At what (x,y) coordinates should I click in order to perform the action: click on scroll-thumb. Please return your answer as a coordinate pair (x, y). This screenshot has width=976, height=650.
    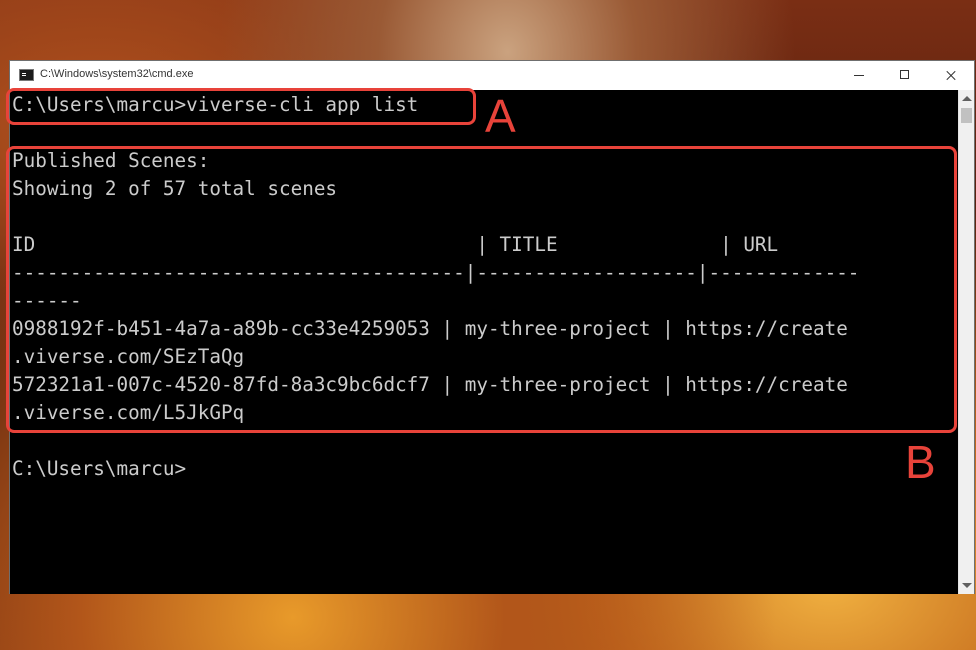
    Looking at the image, I should click on (966, 115).